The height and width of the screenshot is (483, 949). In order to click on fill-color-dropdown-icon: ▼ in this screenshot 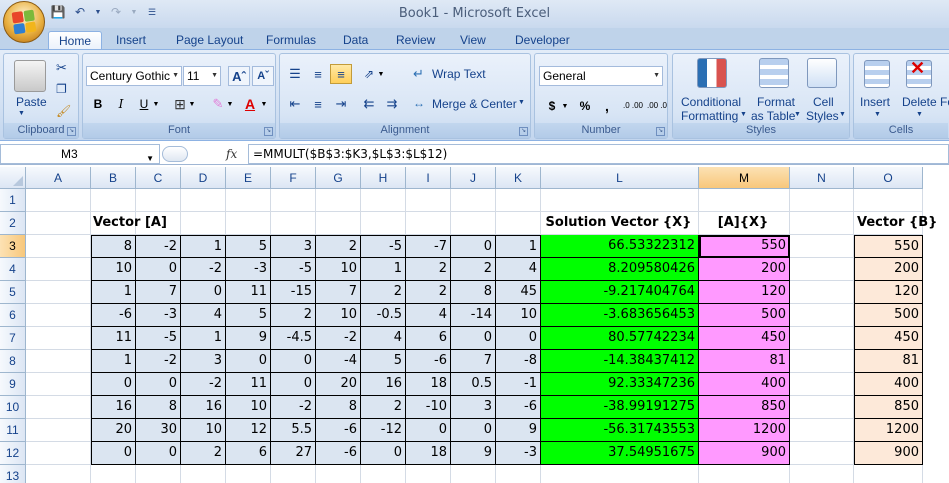, I will do `click(230, 104)`.